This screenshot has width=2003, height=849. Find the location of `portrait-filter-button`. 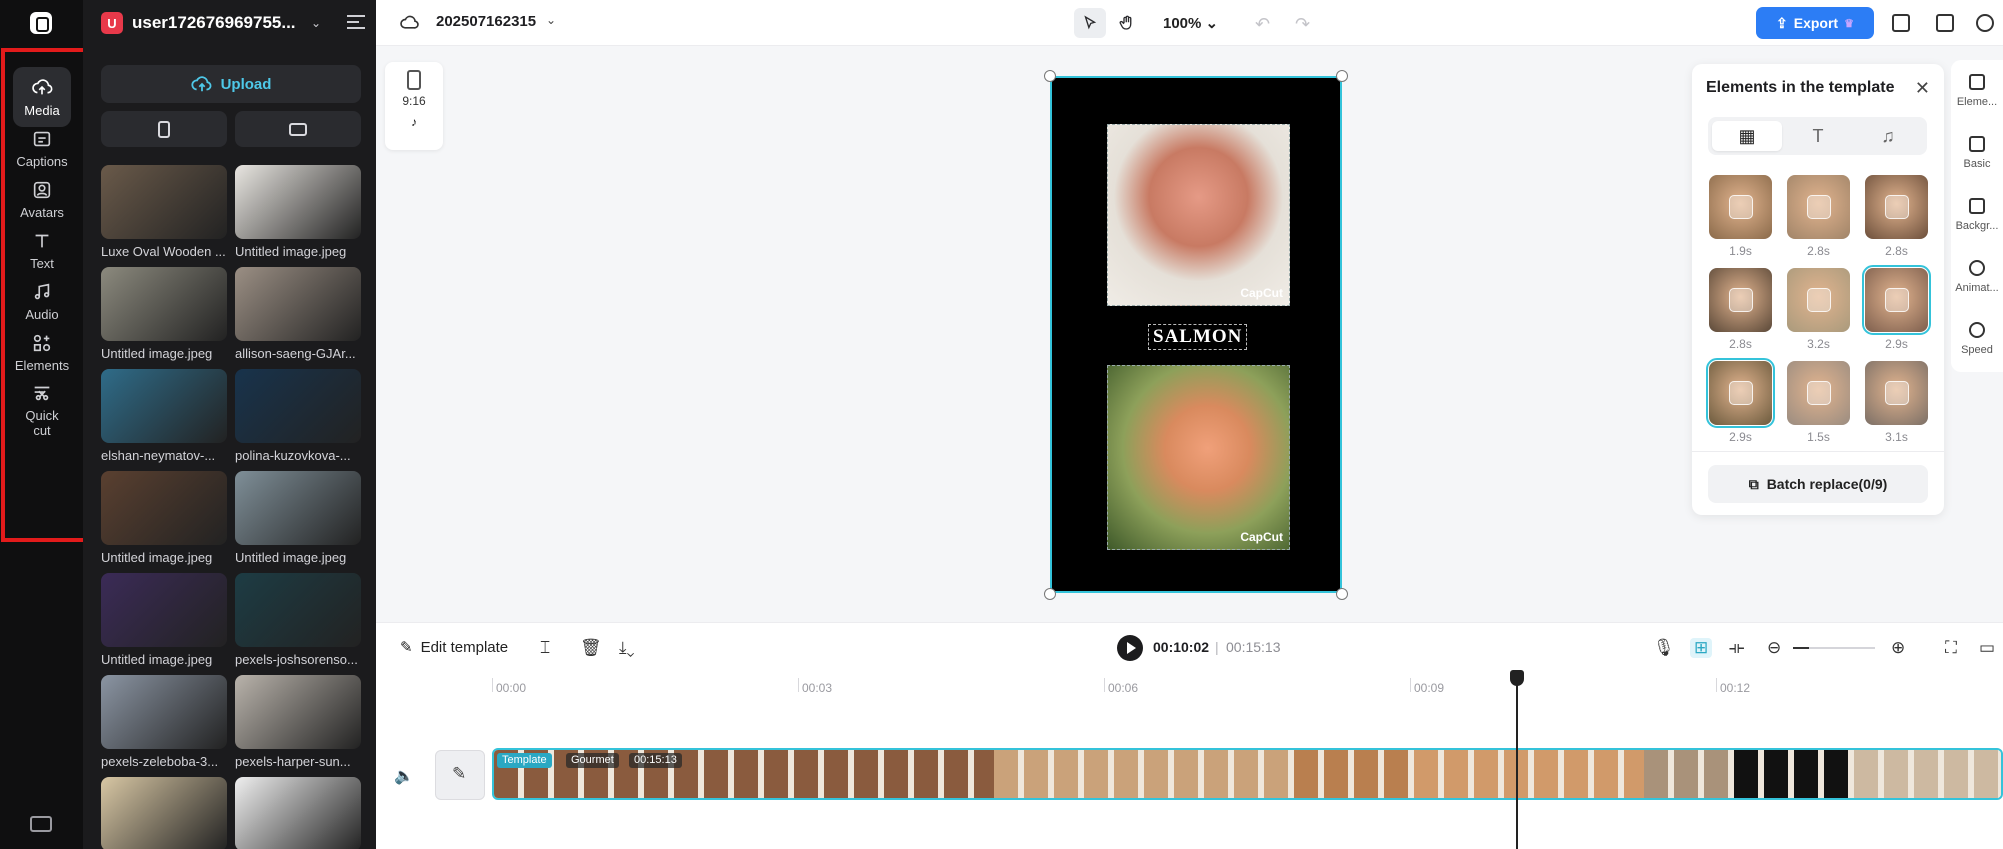

portrait-filter-button is located at coordinates (164, 129).